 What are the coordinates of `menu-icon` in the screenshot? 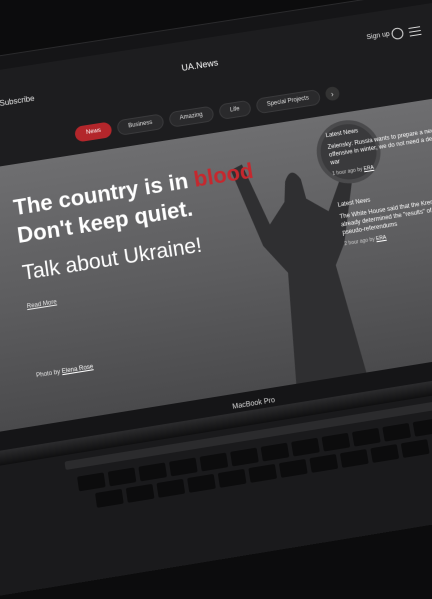 It's located at (415, 32).